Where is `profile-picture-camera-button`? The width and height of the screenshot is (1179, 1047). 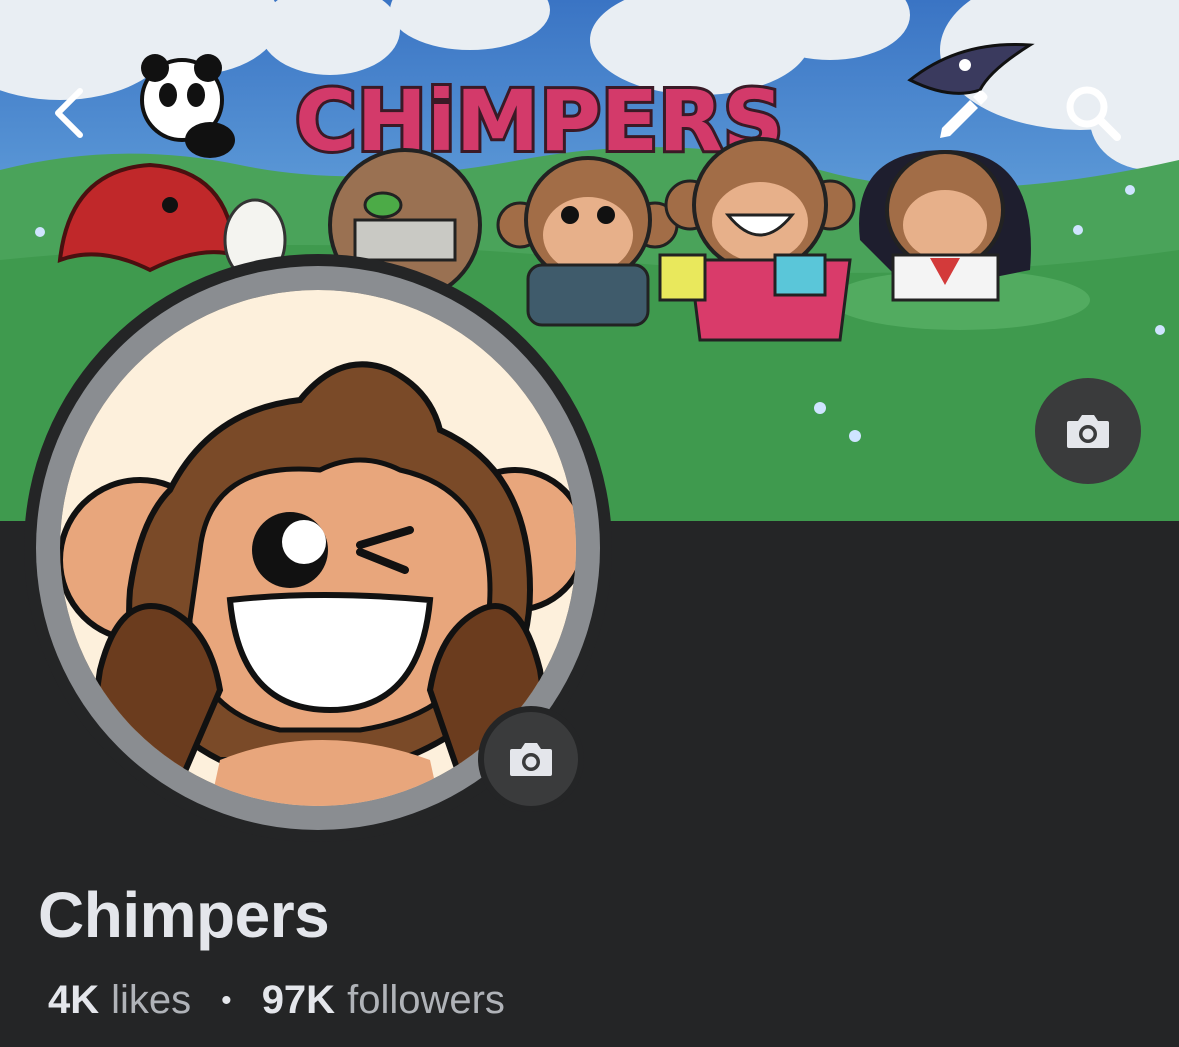 profile-picture-camera-button is located at coordinates (531, 759).